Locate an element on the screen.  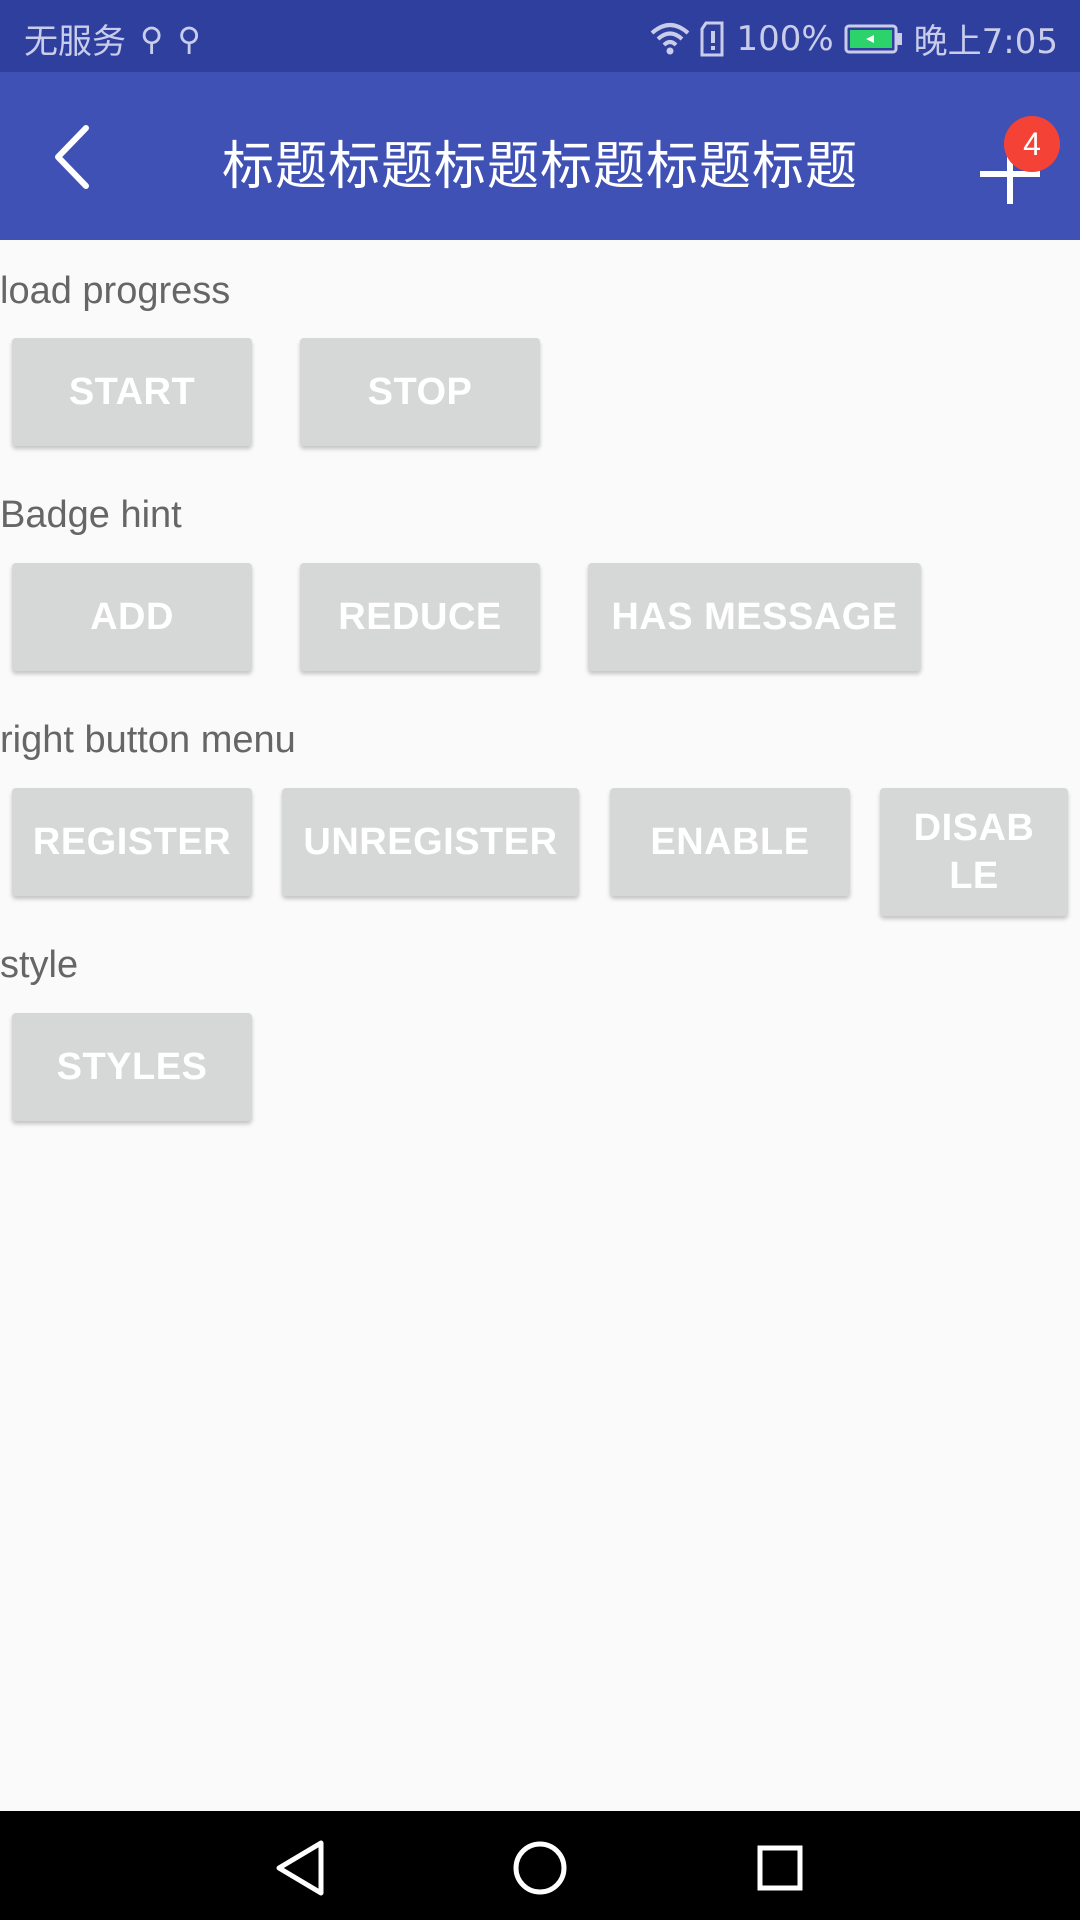
nav-back-button is located at coordinates (300, 1868).